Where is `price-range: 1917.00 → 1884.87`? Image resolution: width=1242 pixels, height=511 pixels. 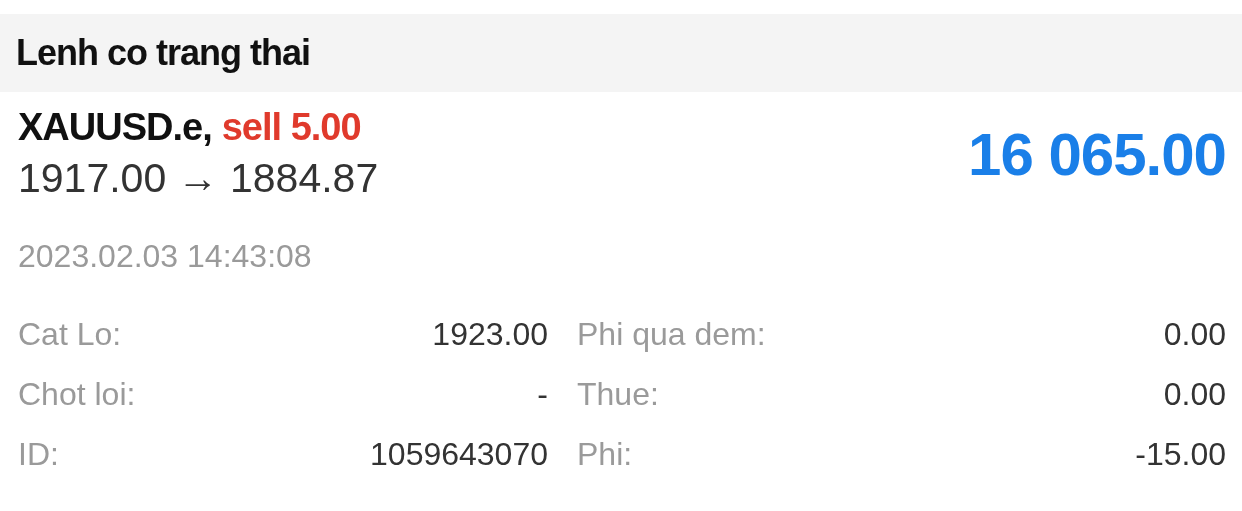
price-range: 1917.00 → 1884.87 is located at coordinates (198, 178).